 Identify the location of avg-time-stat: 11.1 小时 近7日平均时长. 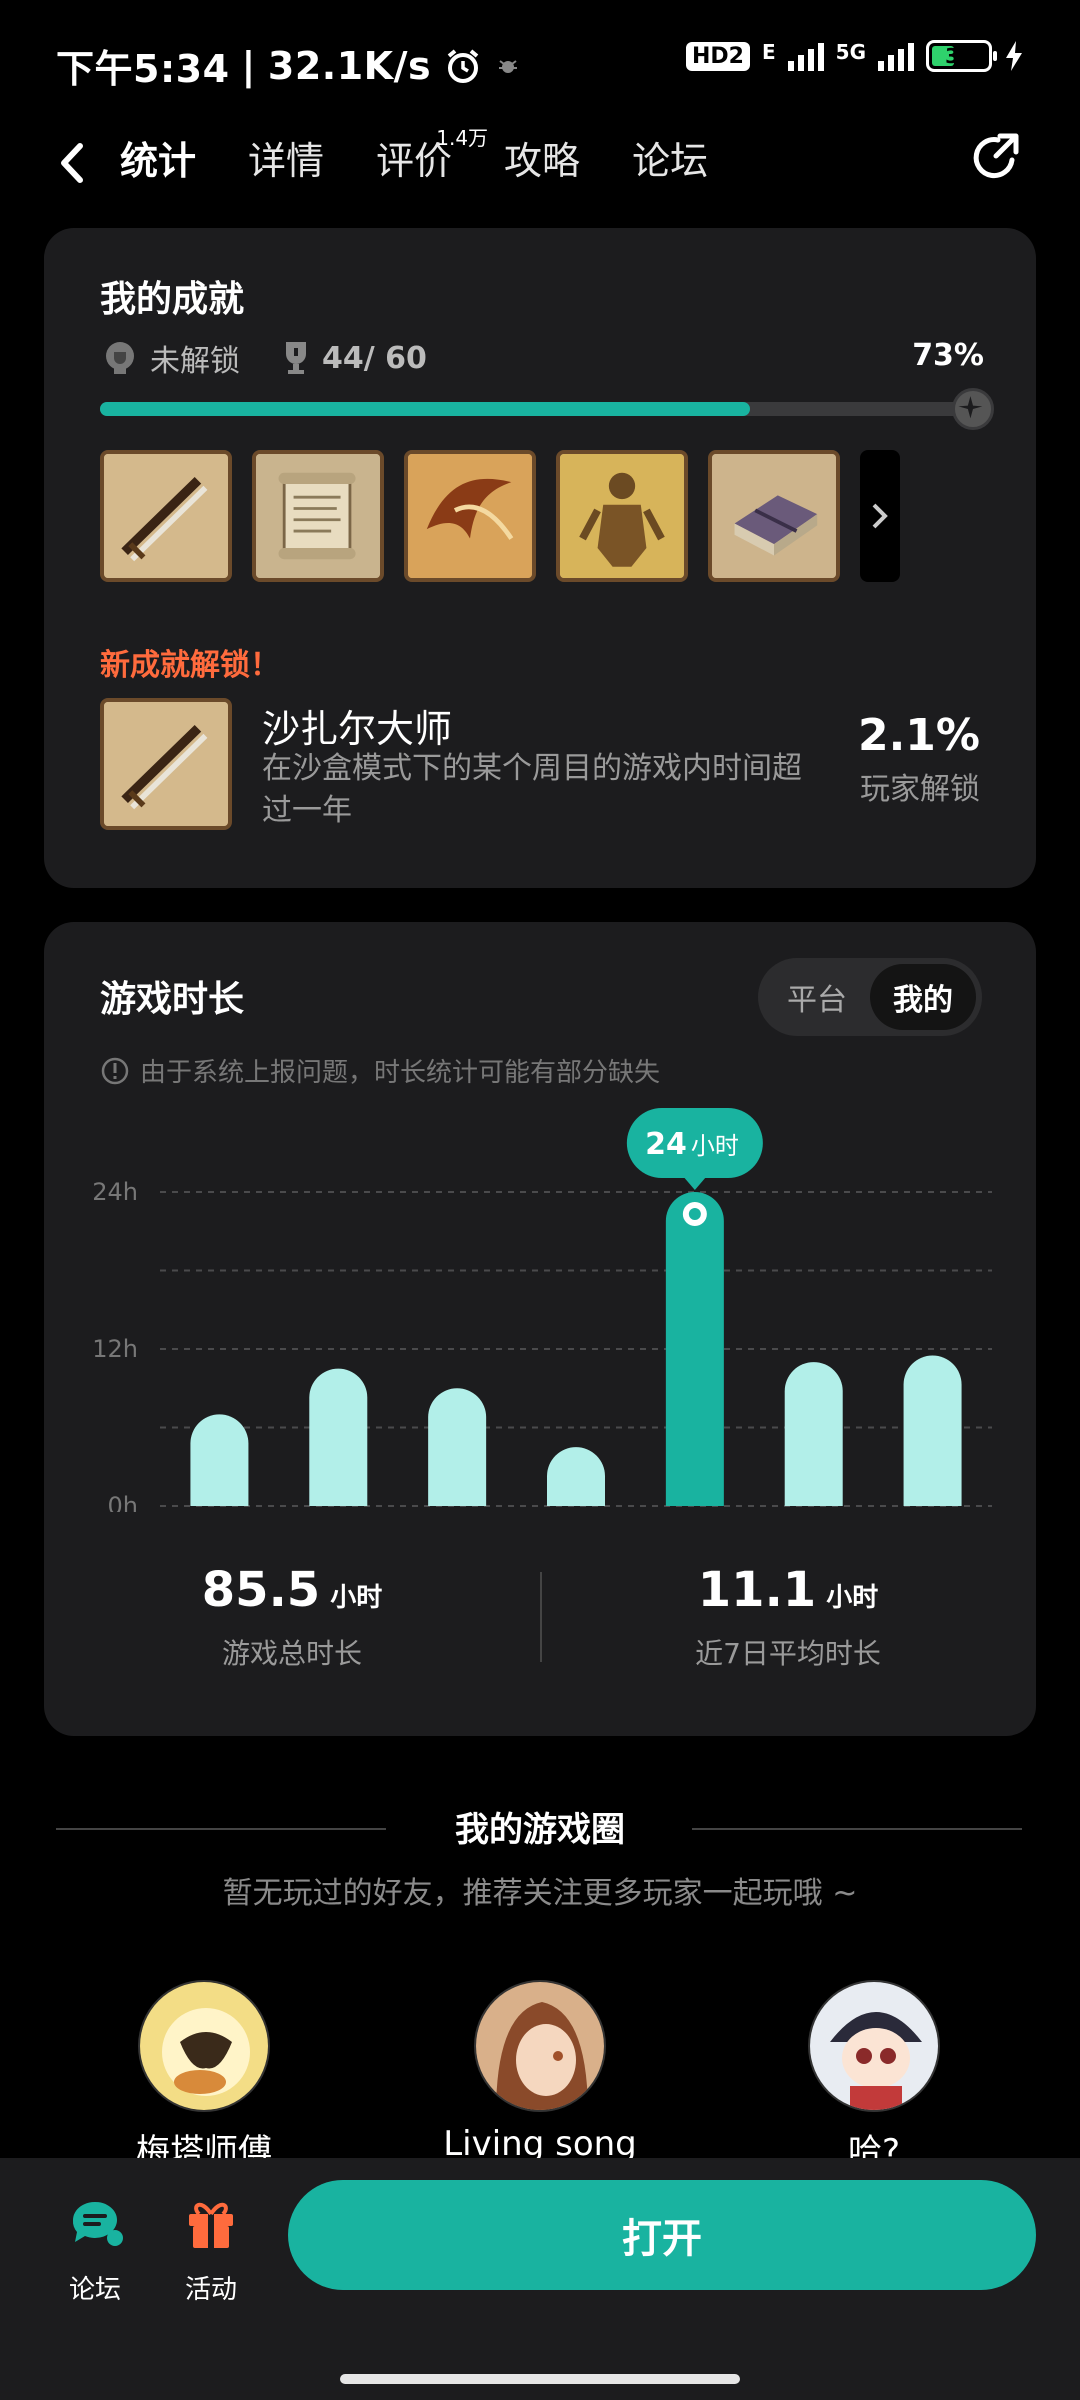
(788, 1617).